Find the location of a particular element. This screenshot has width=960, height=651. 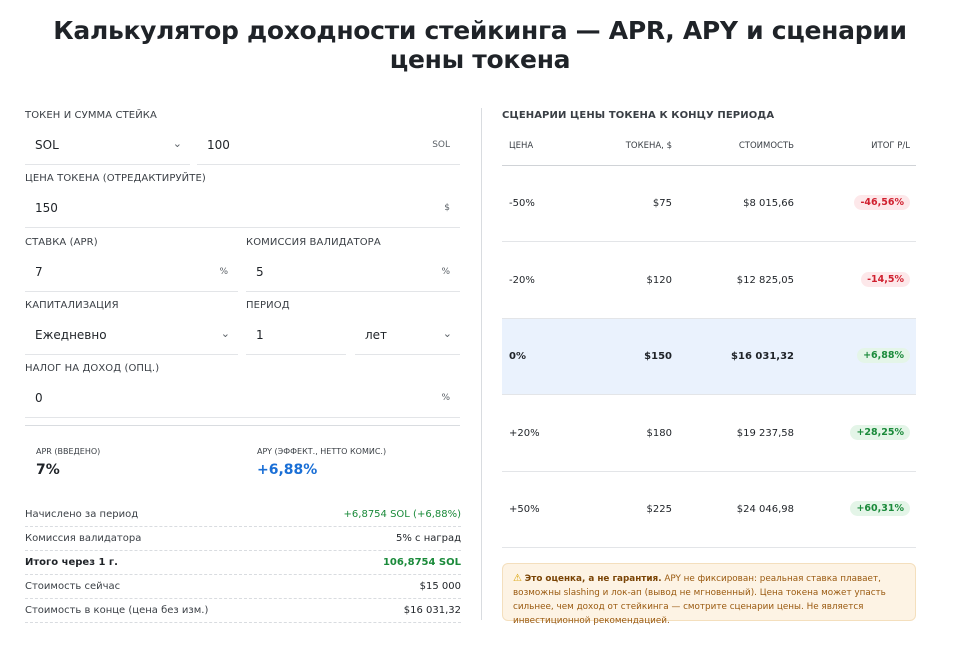

summary-key: Стоимость в конце (цена без изм.) is located at coordinates (117, 610).